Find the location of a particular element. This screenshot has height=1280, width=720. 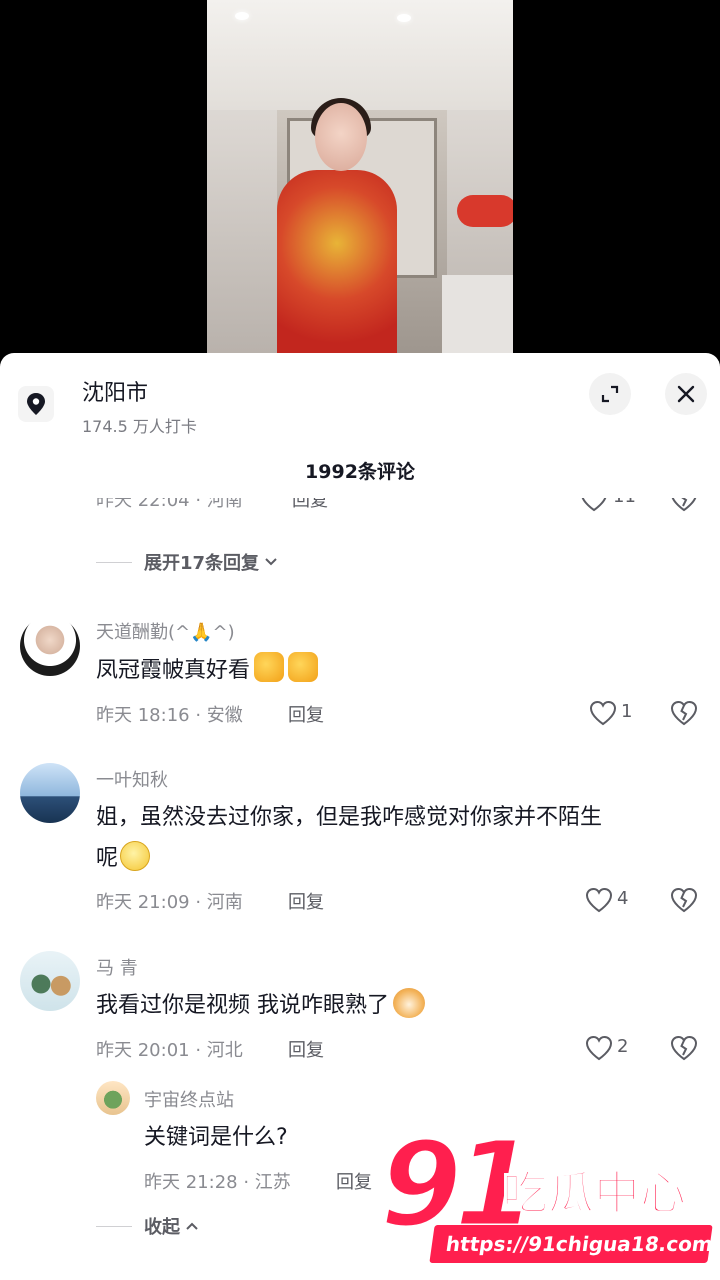

like-count: 1 is located at coordinates (627, 711).